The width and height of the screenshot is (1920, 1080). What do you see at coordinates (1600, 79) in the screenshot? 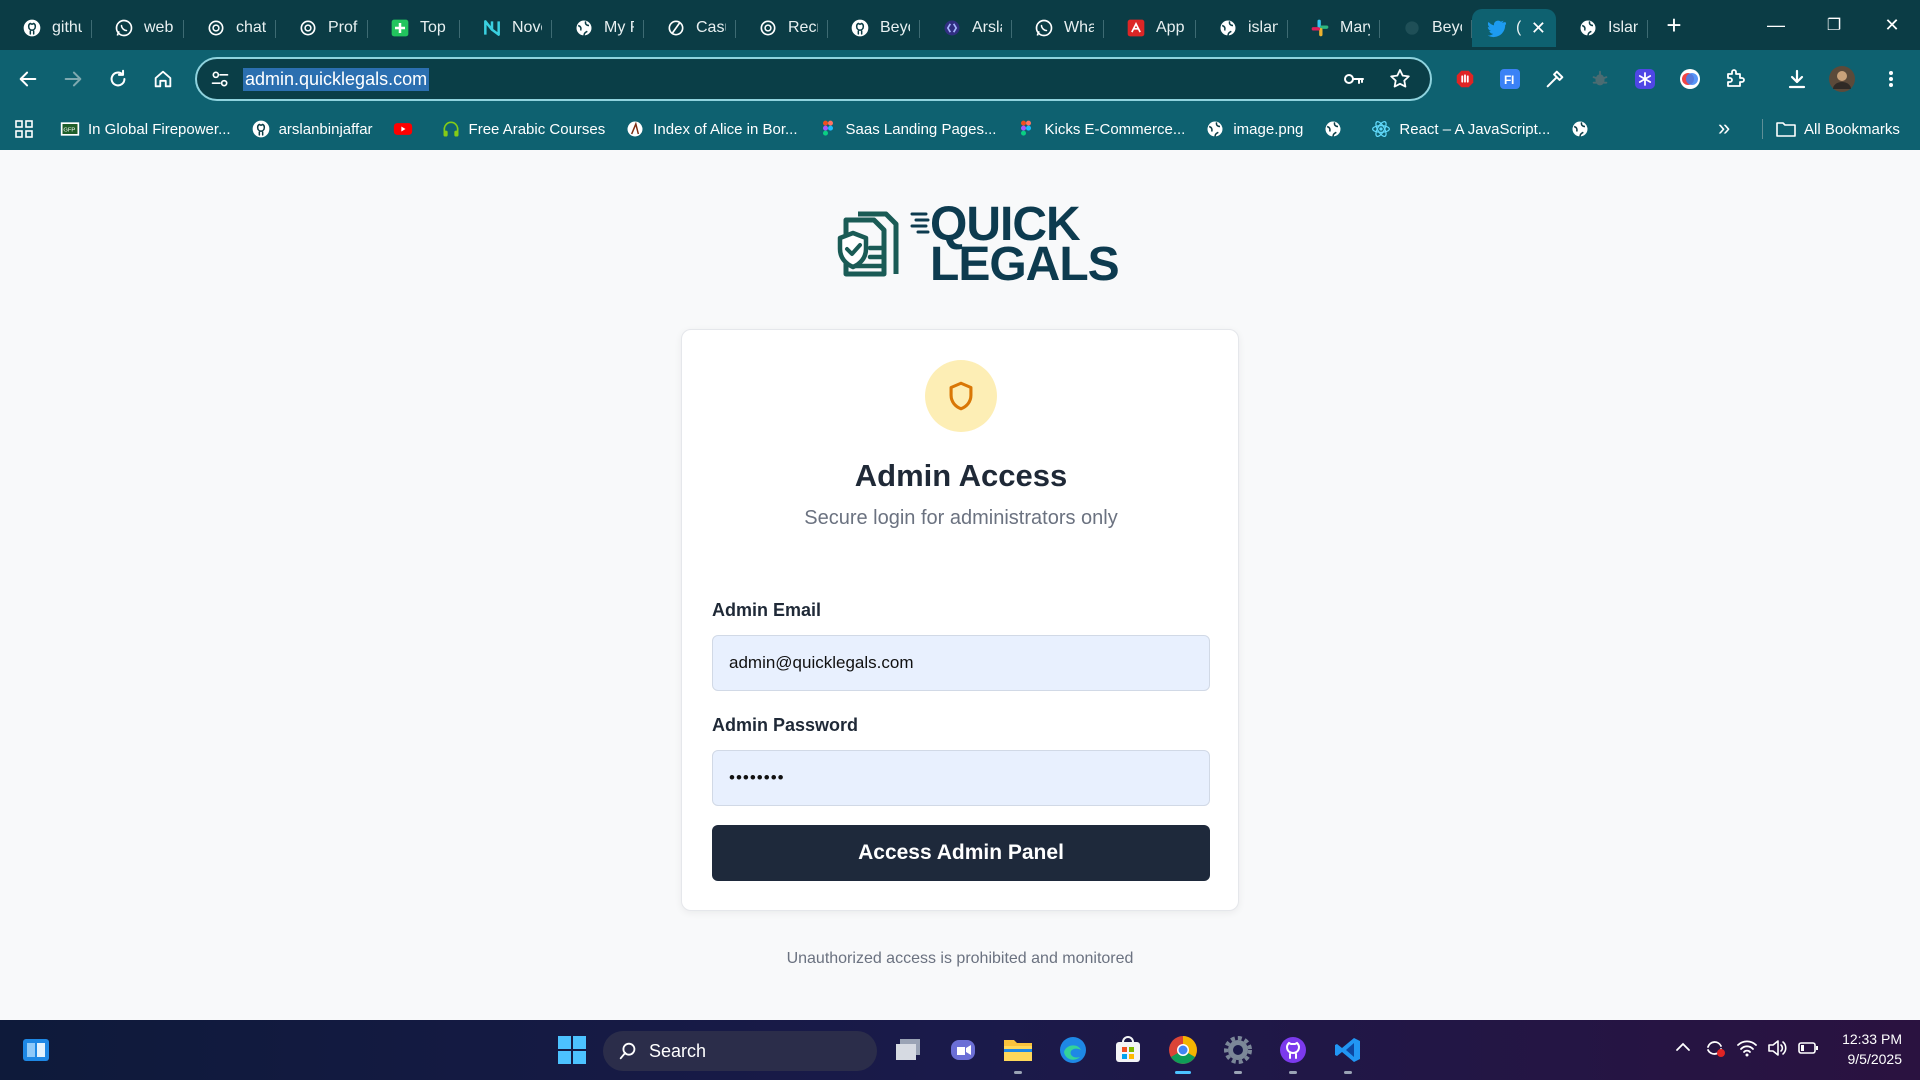
I see `bug-extension-icon` at bounding box center [1600, 79].